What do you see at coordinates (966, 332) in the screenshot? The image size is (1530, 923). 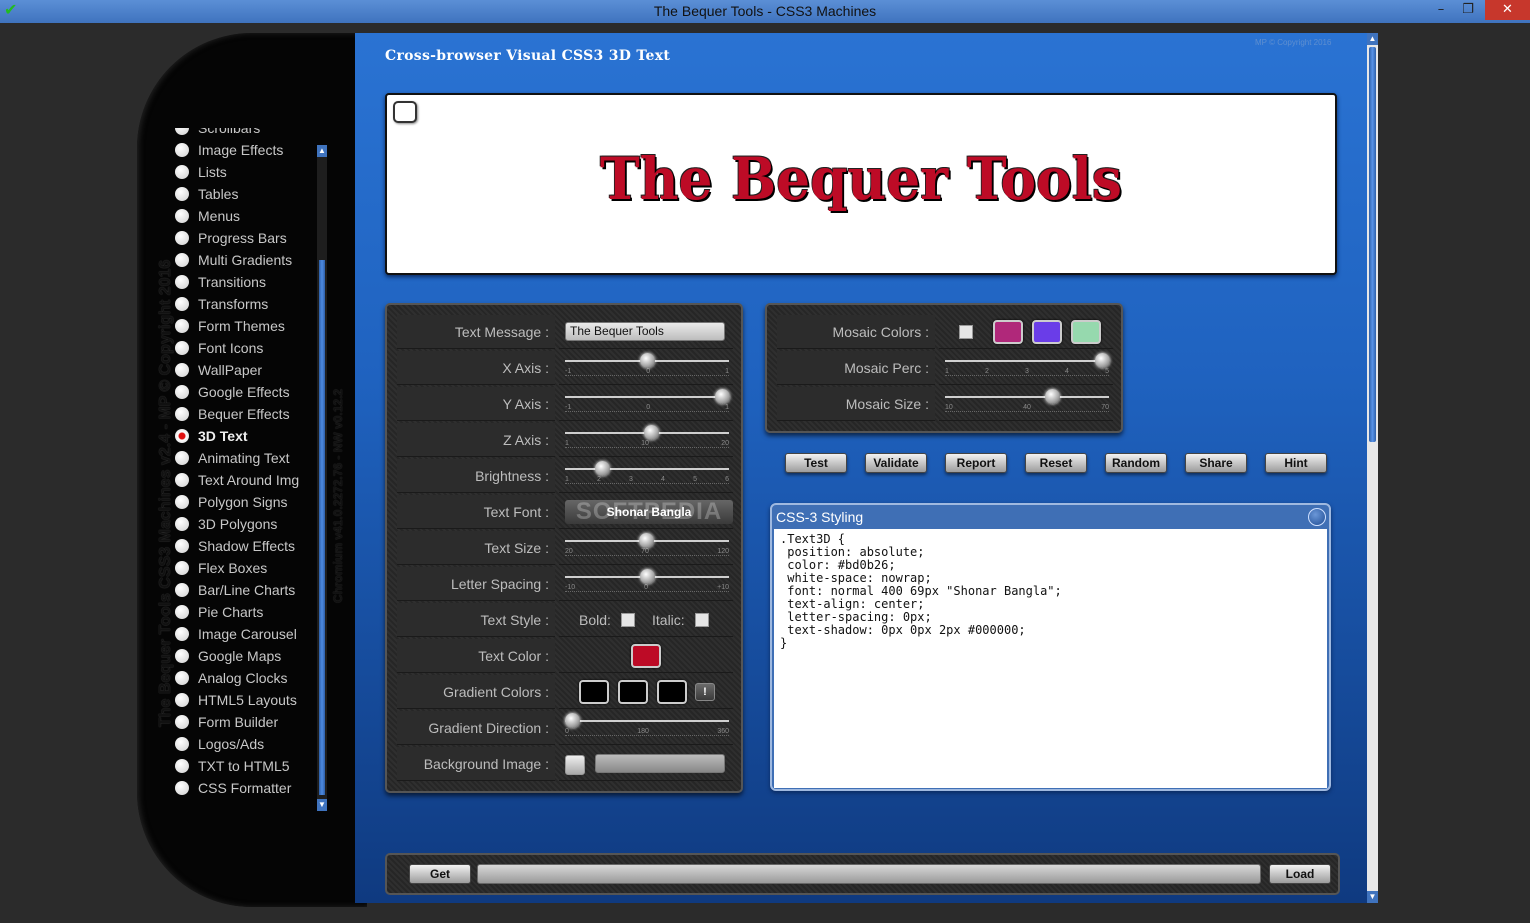 I see `mosaic-checkbox` at bounding box center [966, 332].